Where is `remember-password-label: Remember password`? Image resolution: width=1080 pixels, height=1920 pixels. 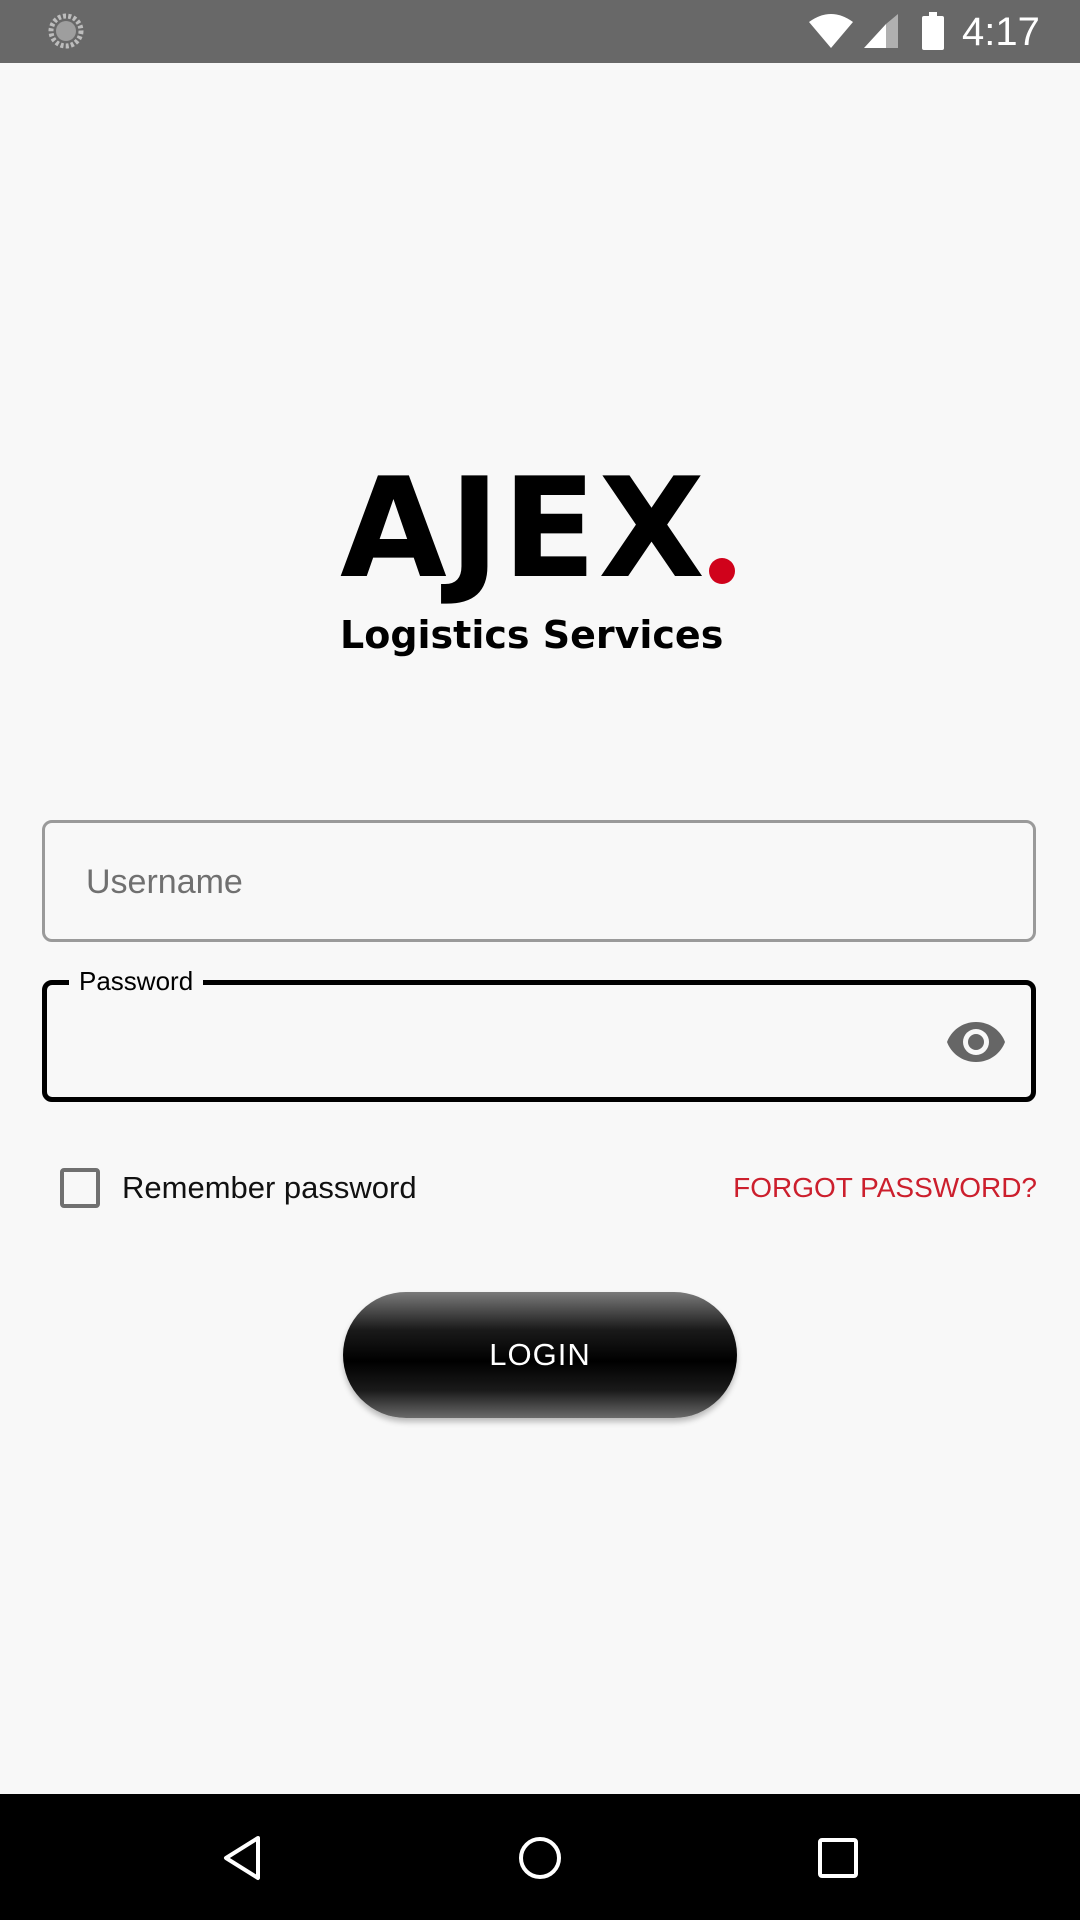 remember-password-label: Remember password is located at coordinates (269, 1187).